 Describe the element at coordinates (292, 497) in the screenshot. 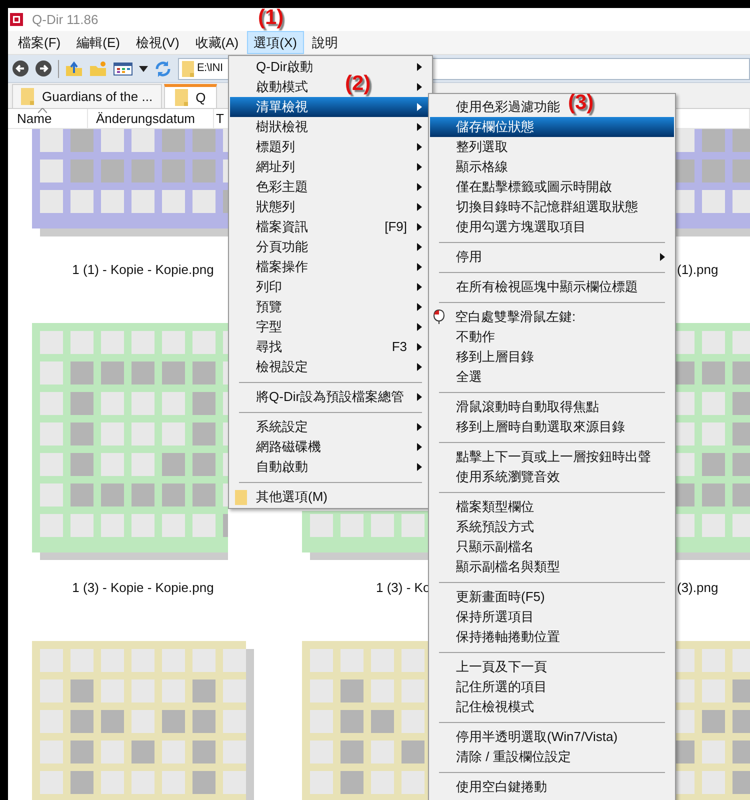

I see `menu-item: 其他選項(M)` at that location.